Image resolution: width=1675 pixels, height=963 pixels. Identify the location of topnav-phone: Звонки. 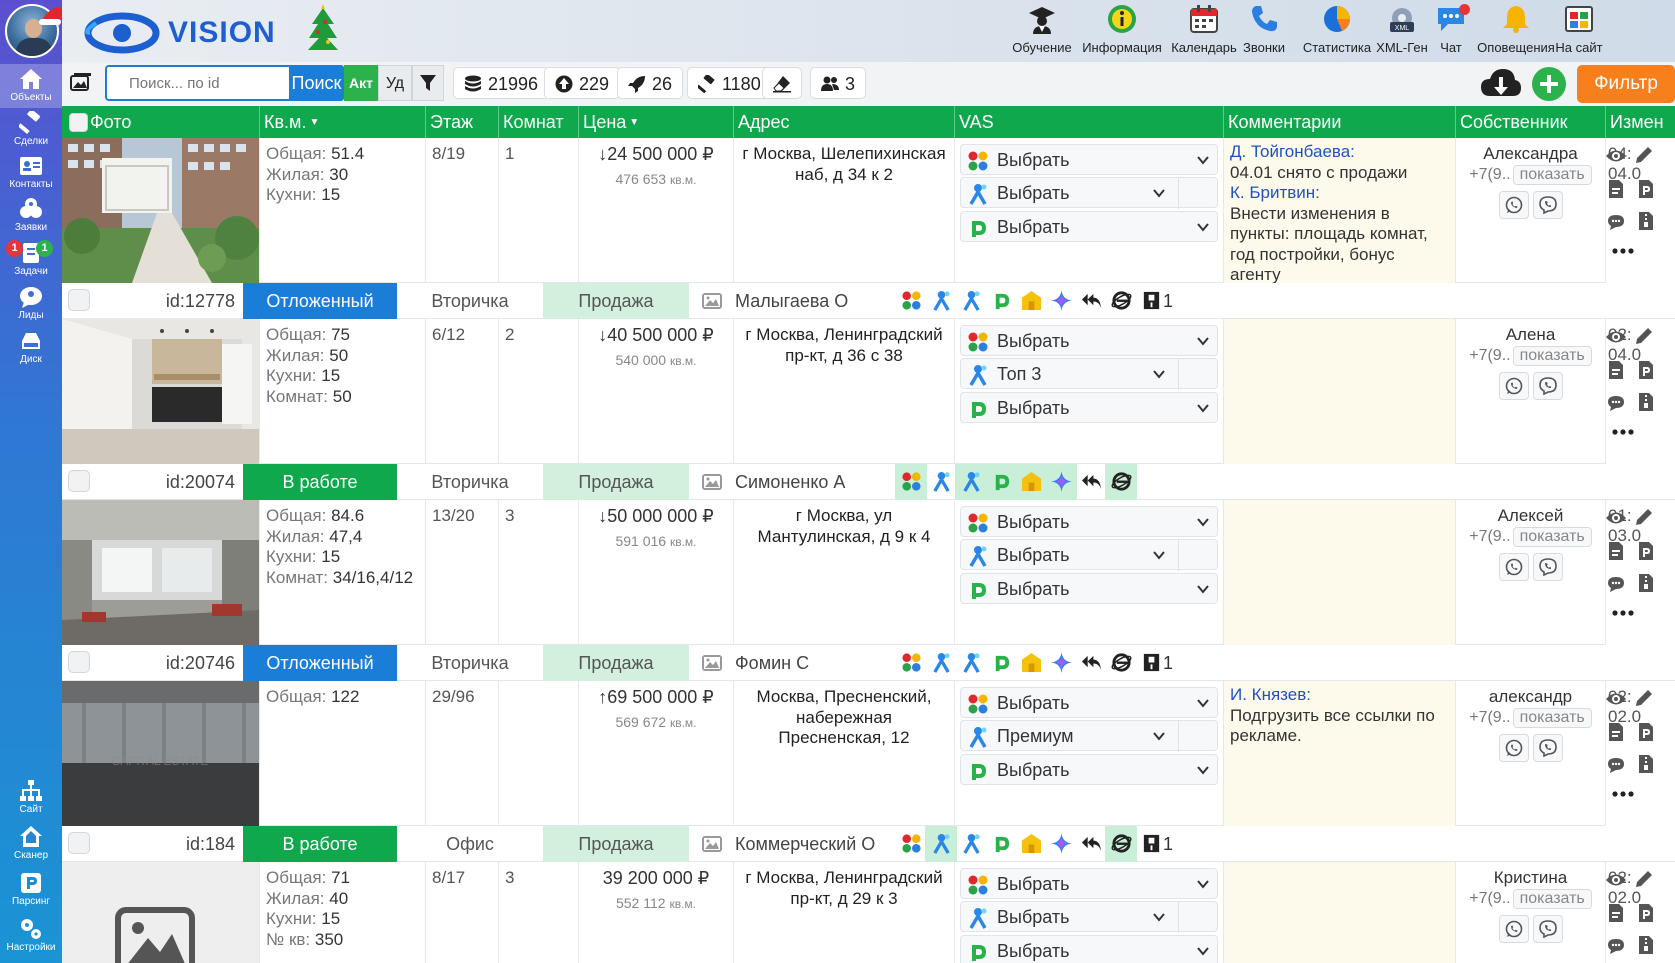
(1264, 32).